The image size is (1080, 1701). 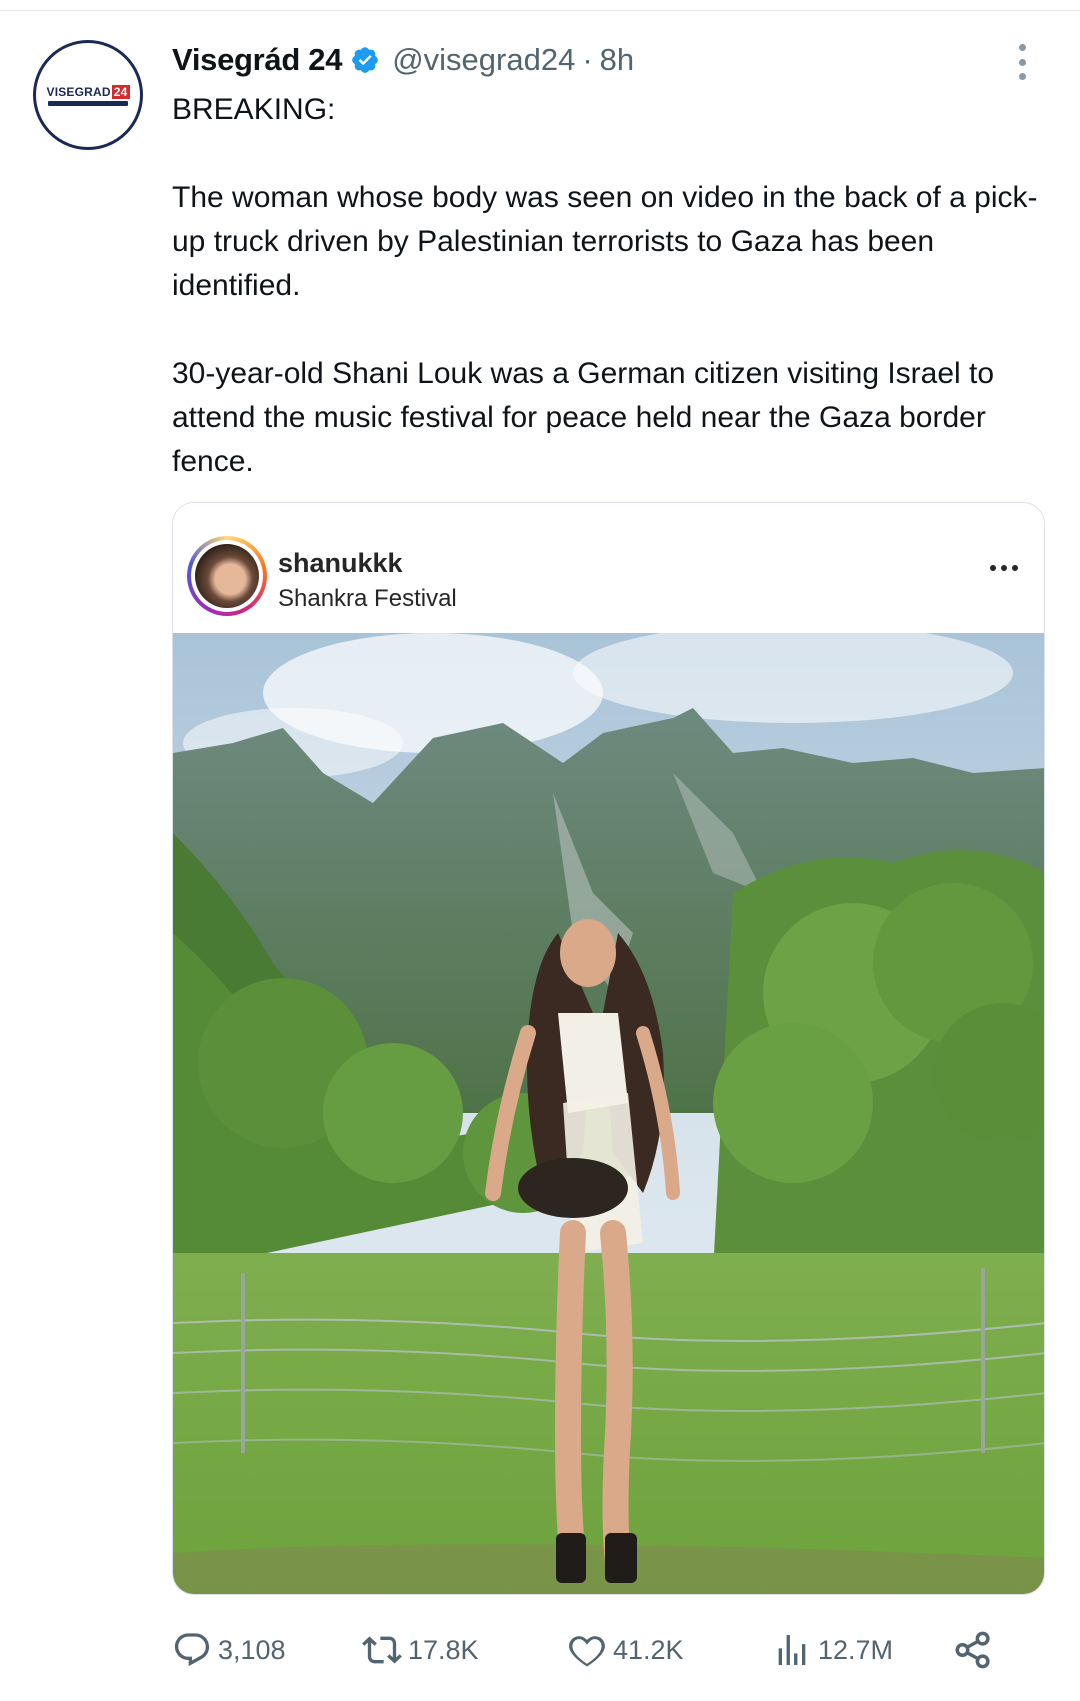 What do you see at coordinates (120, 91) in the screenshot?
I see `logo-number: 24` at bounding box center [120, 91].